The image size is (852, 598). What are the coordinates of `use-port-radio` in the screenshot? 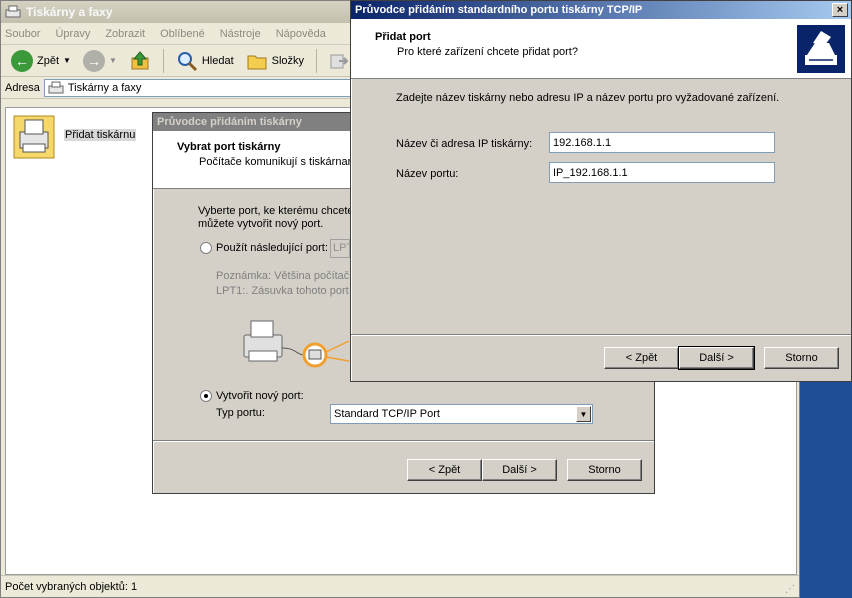 It's located at (206, 248).